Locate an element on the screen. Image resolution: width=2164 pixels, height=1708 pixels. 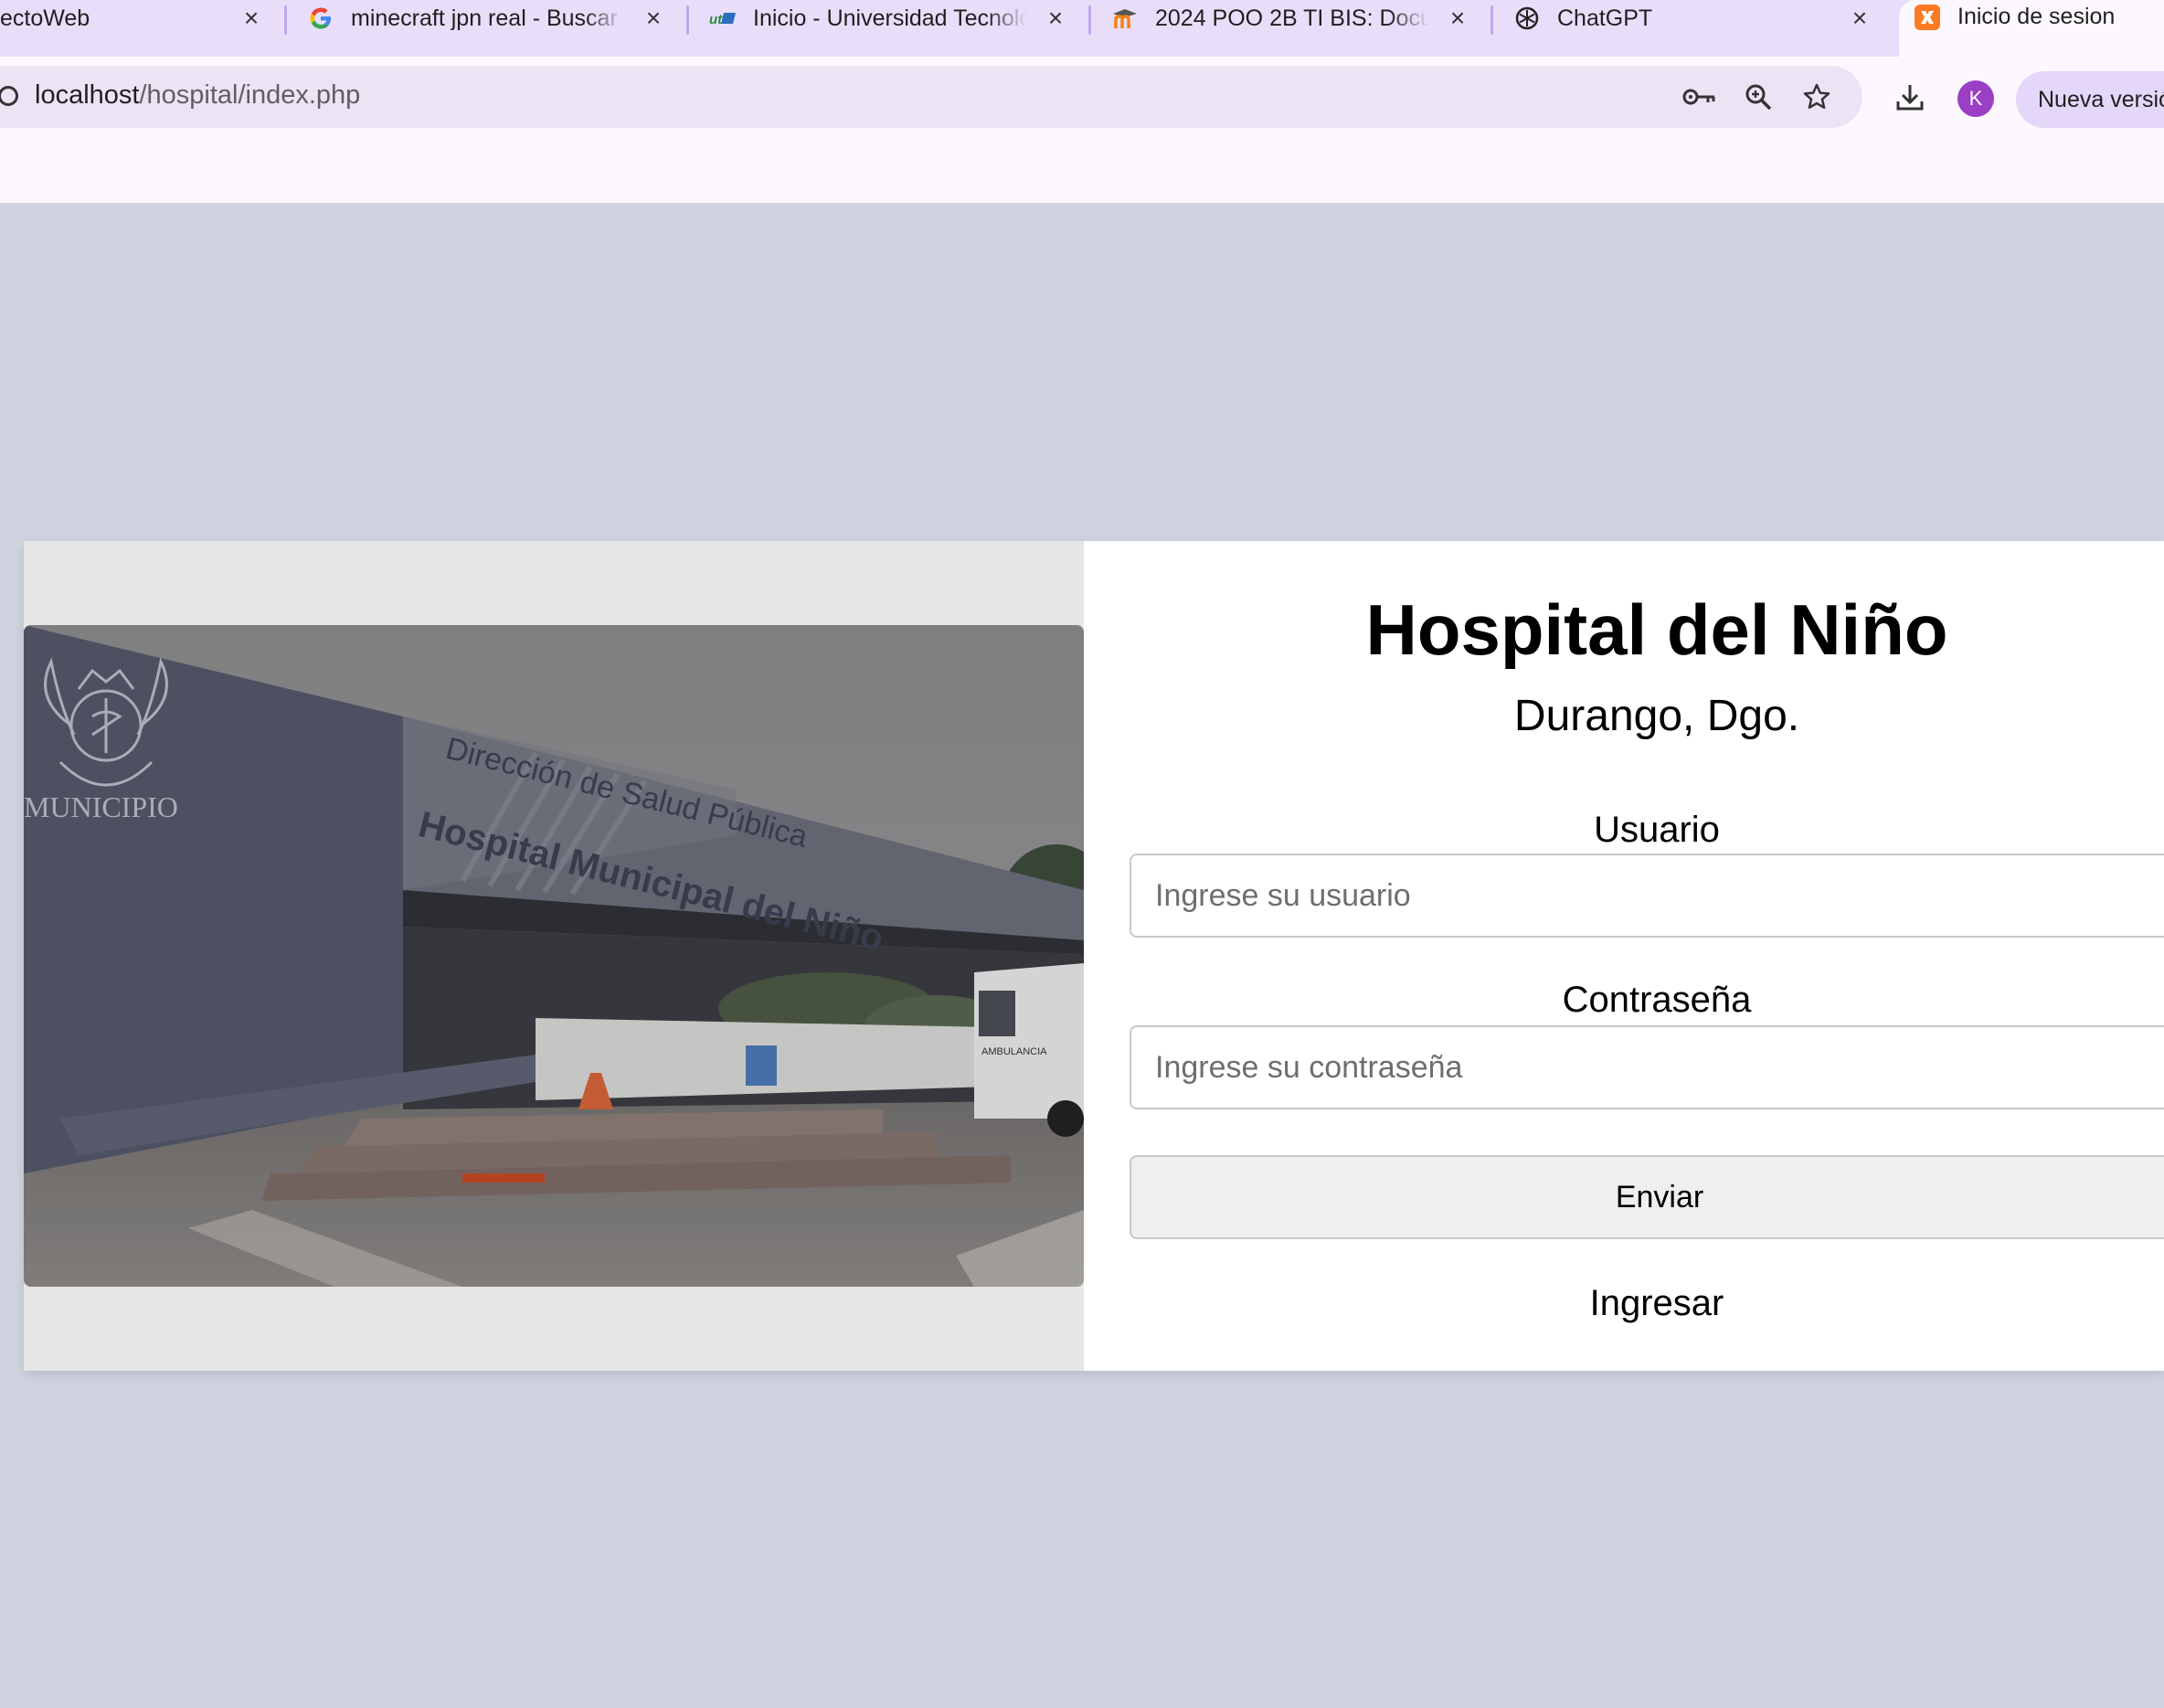
tab-label: ectoWeb is located at coordinates (45, 18).